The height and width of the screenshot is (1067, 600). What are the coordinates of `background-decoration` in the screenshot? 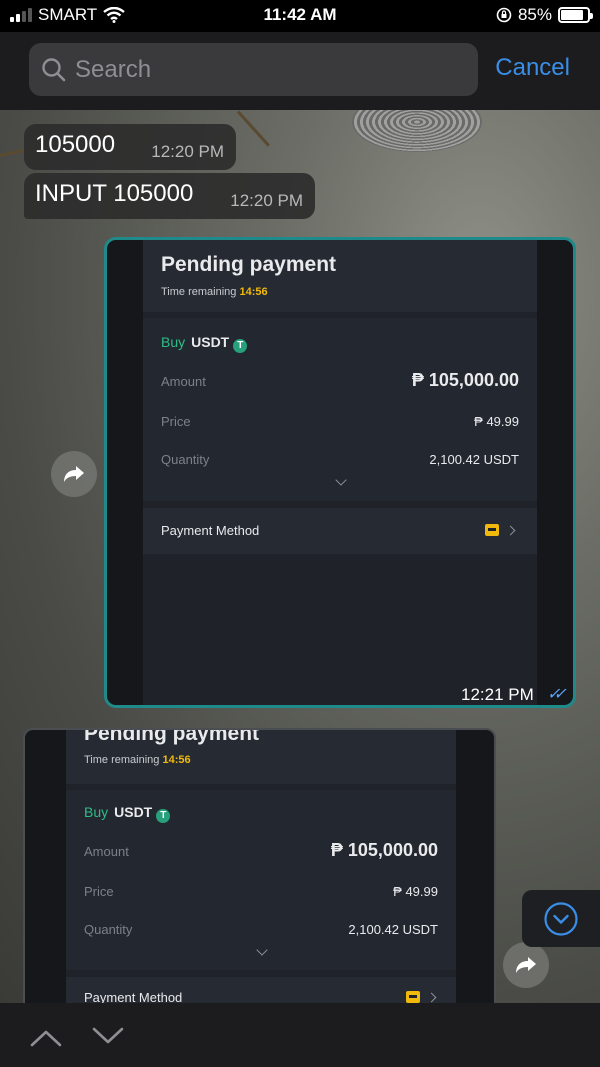 It's located at (253, 128).